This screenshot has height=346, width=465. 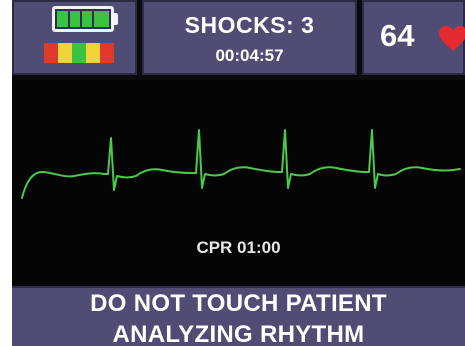 What do you see at coordinates (397, 35) in the screenshot?
I see `heart-rate-value: 64` at bounding box center [397, 35].